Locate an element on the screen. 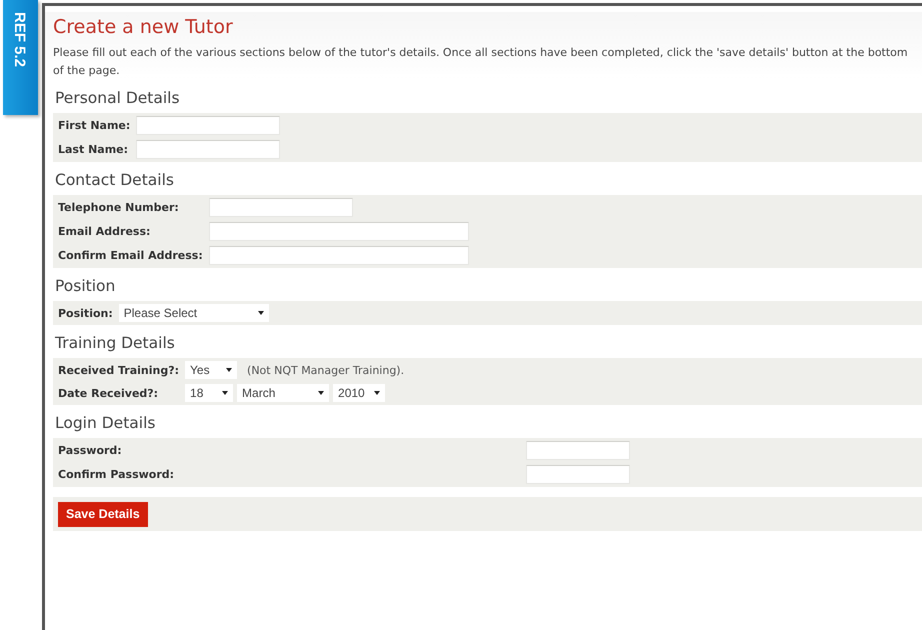 This screenshot has width=922, height=630. dropdown: 2010 is located at coordinates (359, 393).